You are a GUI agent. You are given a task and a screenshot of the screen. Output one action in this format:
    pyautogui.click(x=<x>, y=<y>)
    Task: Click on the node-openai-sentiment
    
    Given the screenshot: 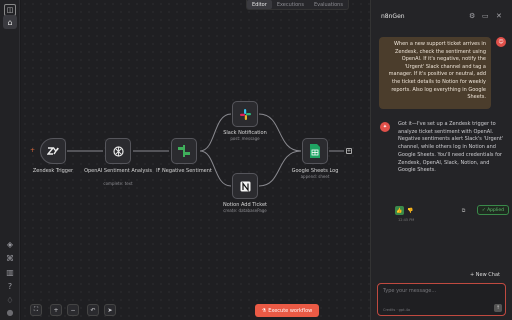 What is the action you would take?
    pyautogui.click(x=118, y=151)
    